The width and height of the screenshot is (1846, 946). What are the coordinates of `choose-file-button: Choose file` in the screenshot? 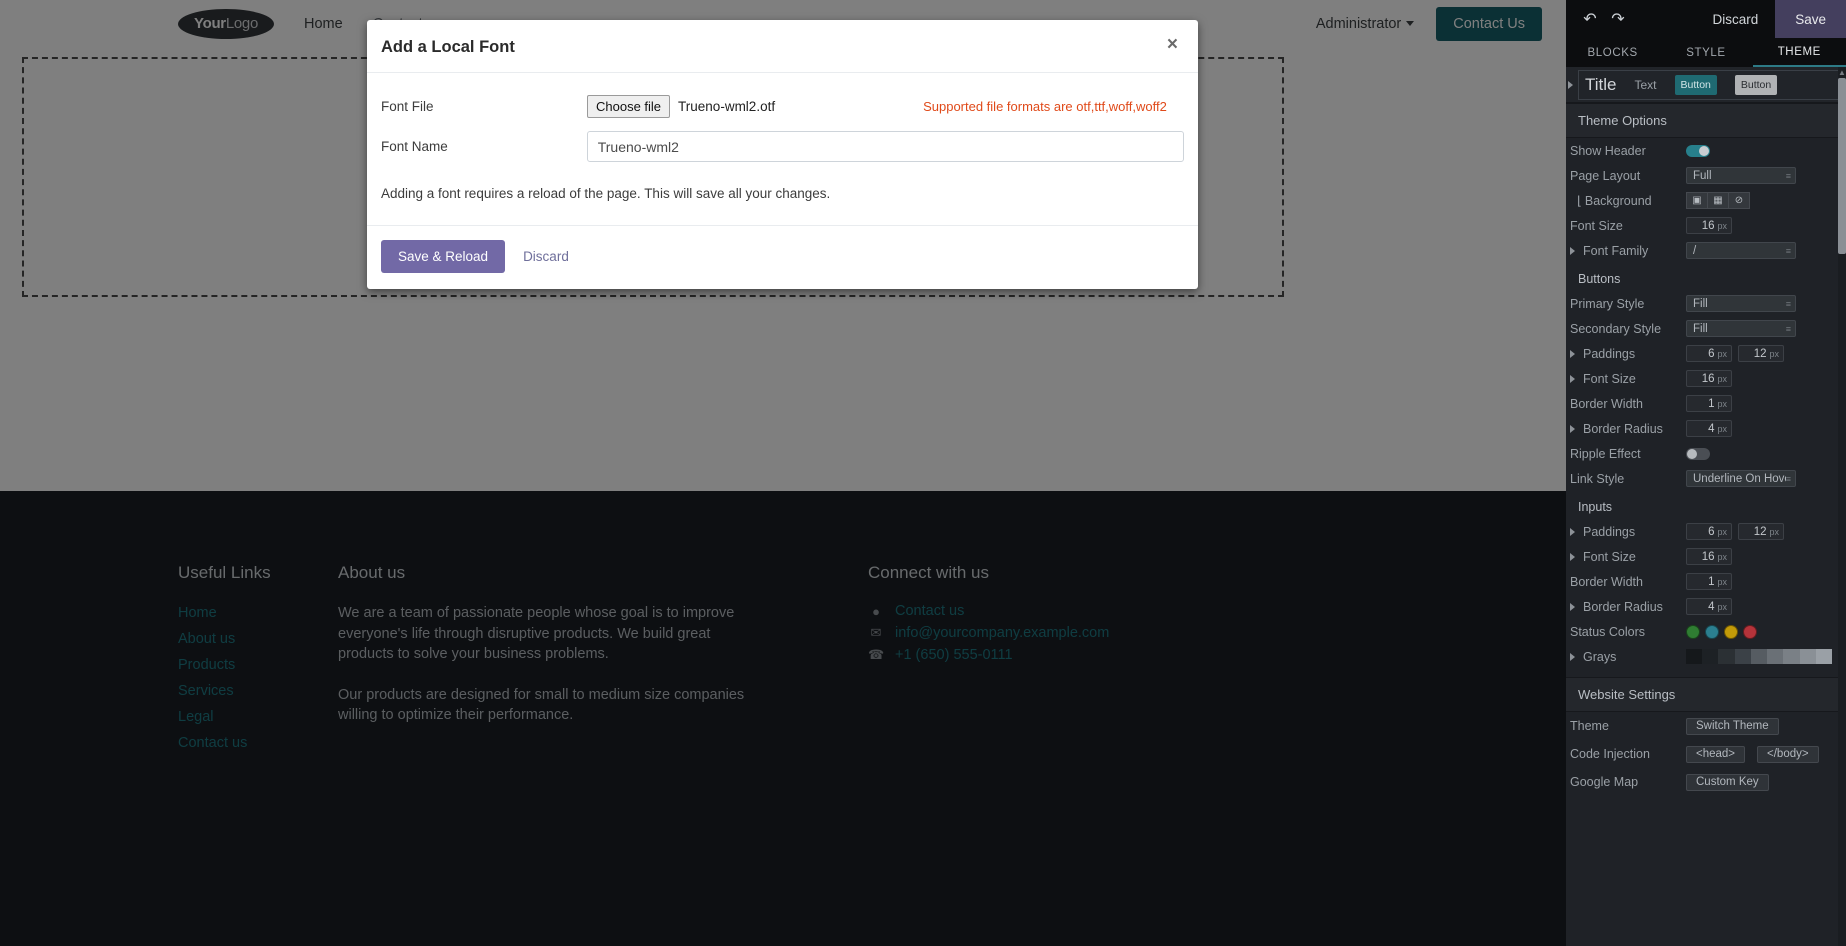 It's located at (629, 106).